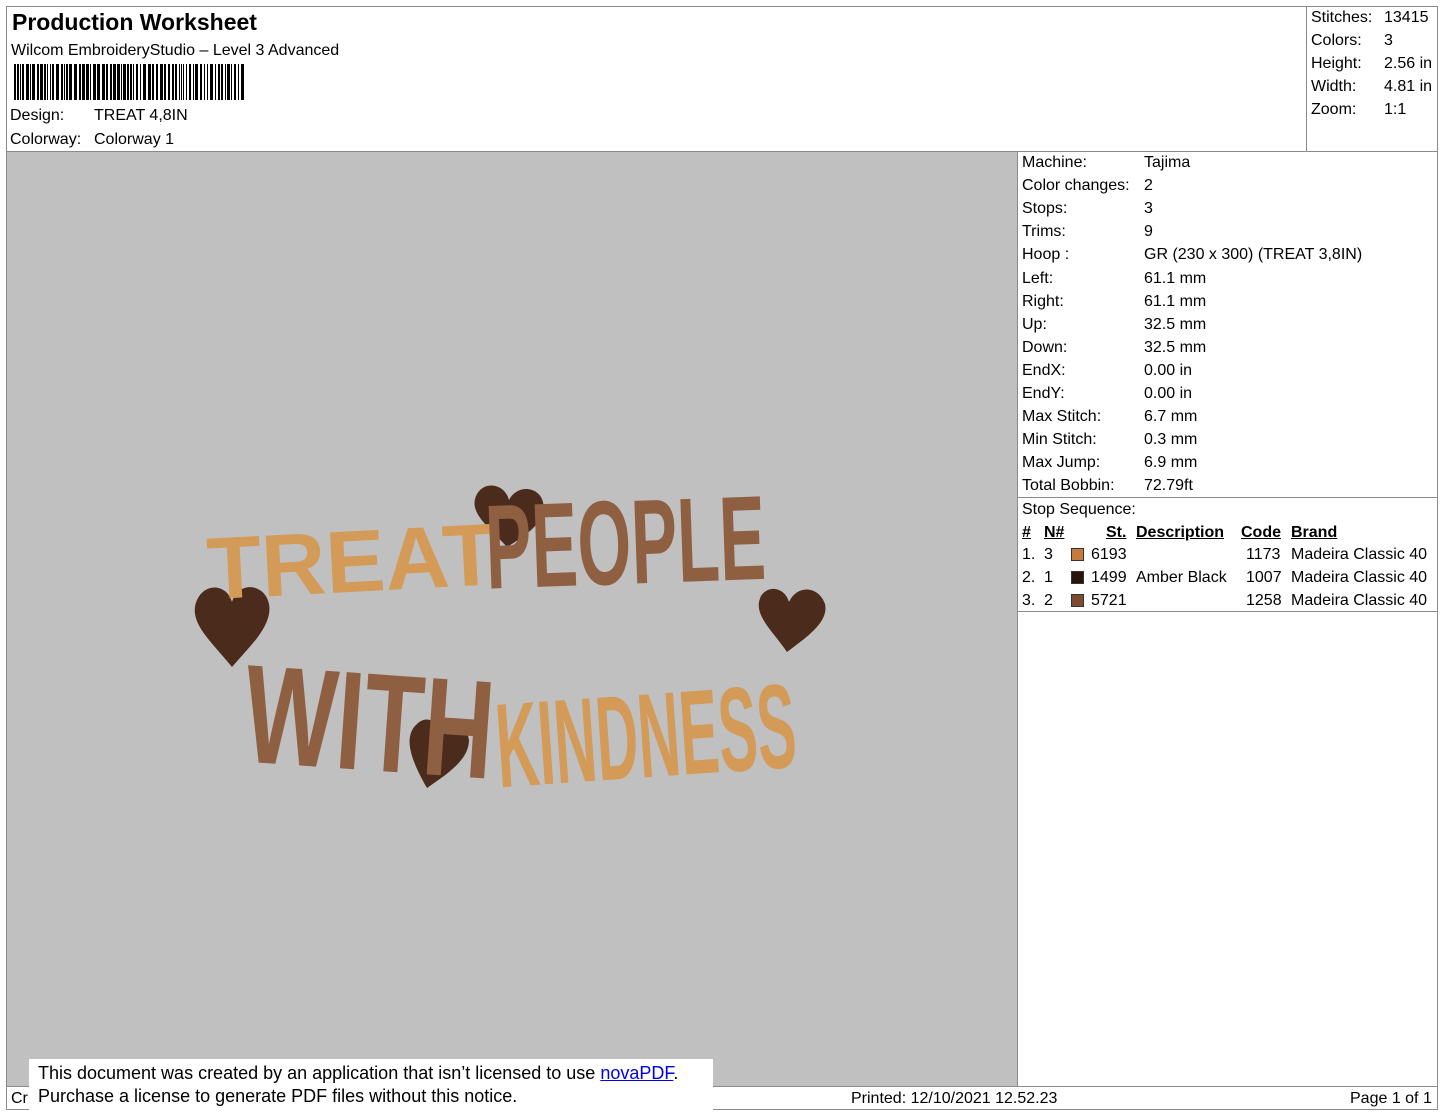  I want to click on summary-value: 4.81 in, so click(1408, 86).